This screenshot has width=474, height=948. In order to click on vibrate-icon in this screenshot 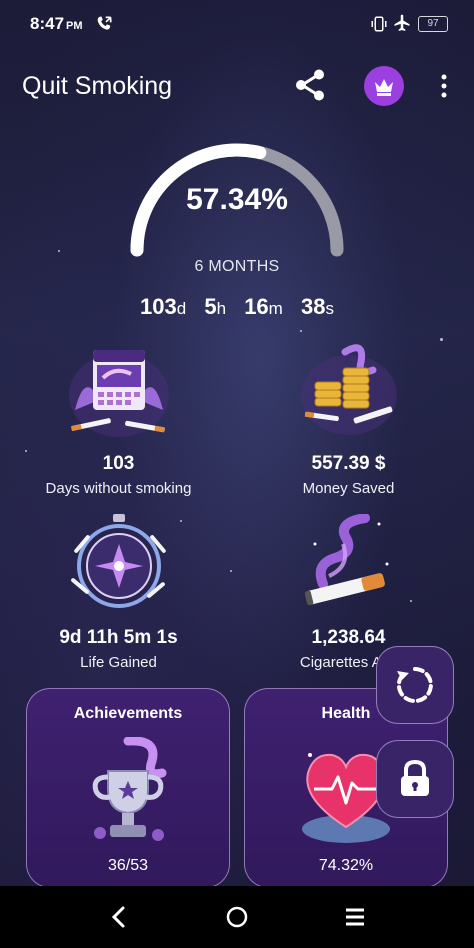, I will do `click(379, 24)`.